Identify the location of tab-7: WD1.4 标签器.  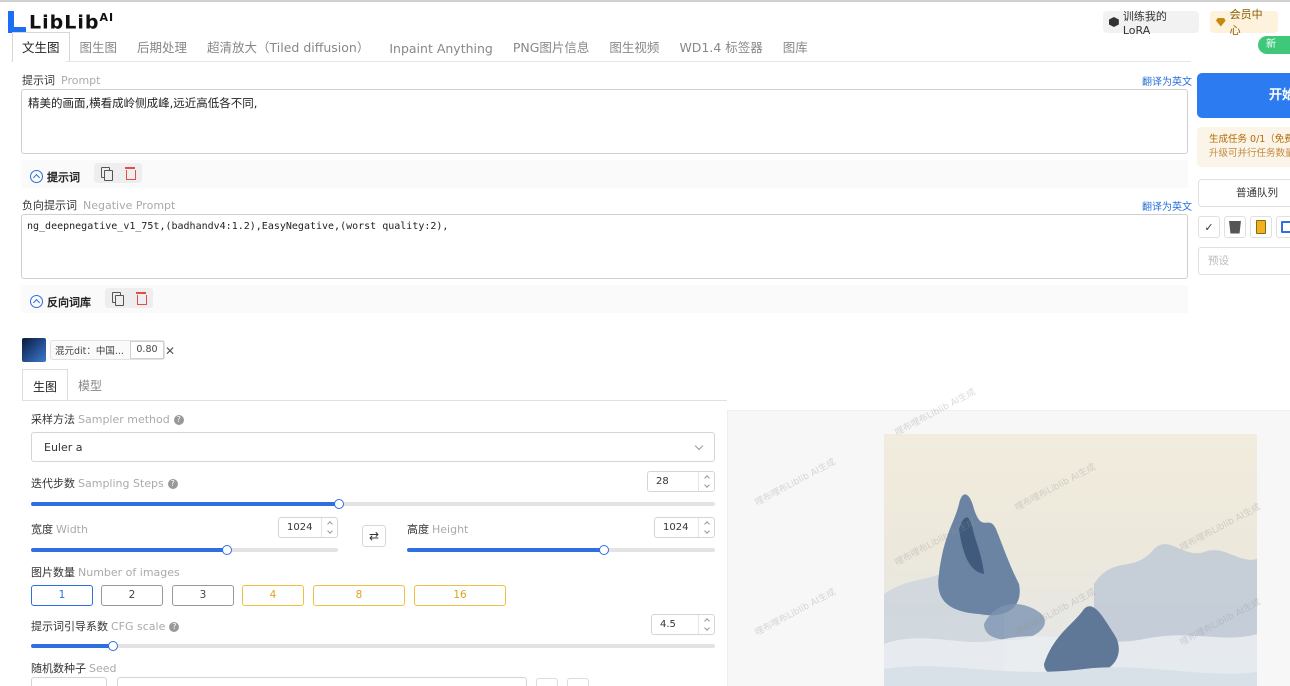
(720, 49).